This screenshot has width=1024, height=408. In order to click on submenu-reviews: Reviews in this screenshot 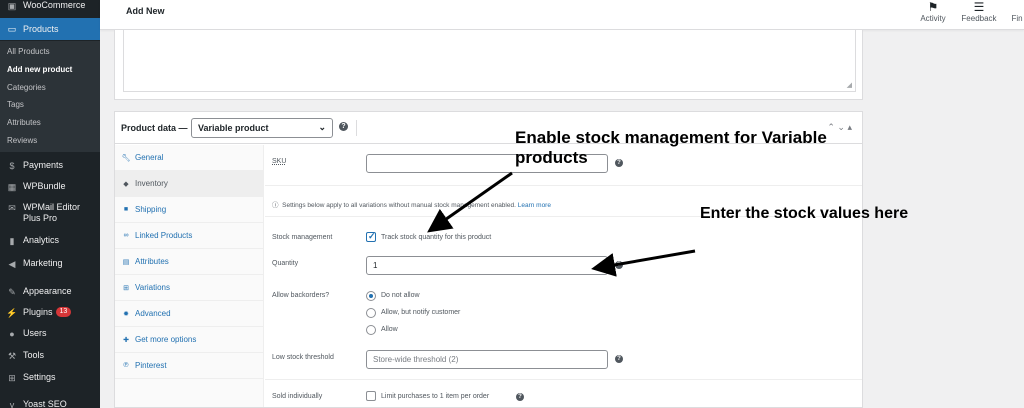, I will do `click(22, 140)`.